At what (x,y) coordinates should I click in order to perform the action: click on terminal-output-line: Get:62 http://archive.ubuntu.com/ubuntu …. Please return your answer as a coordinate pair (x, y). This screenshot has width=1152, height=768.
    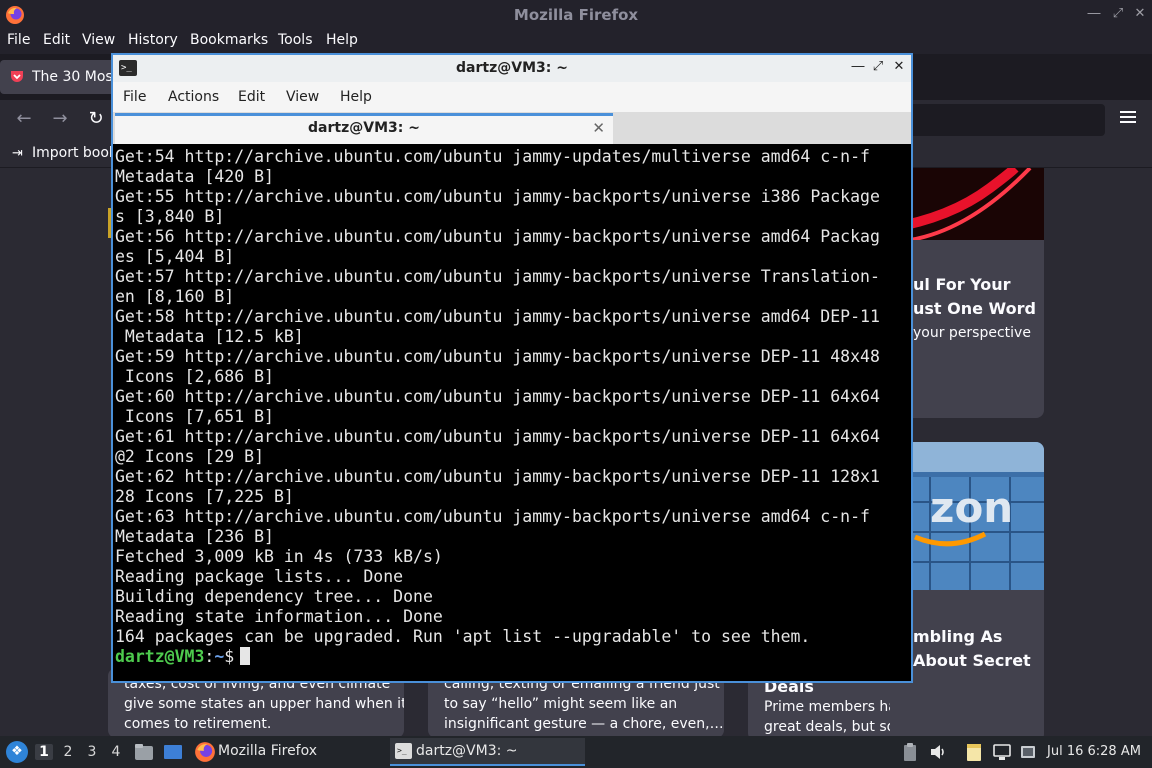
    Looking at the image, I should click on (497, 476).